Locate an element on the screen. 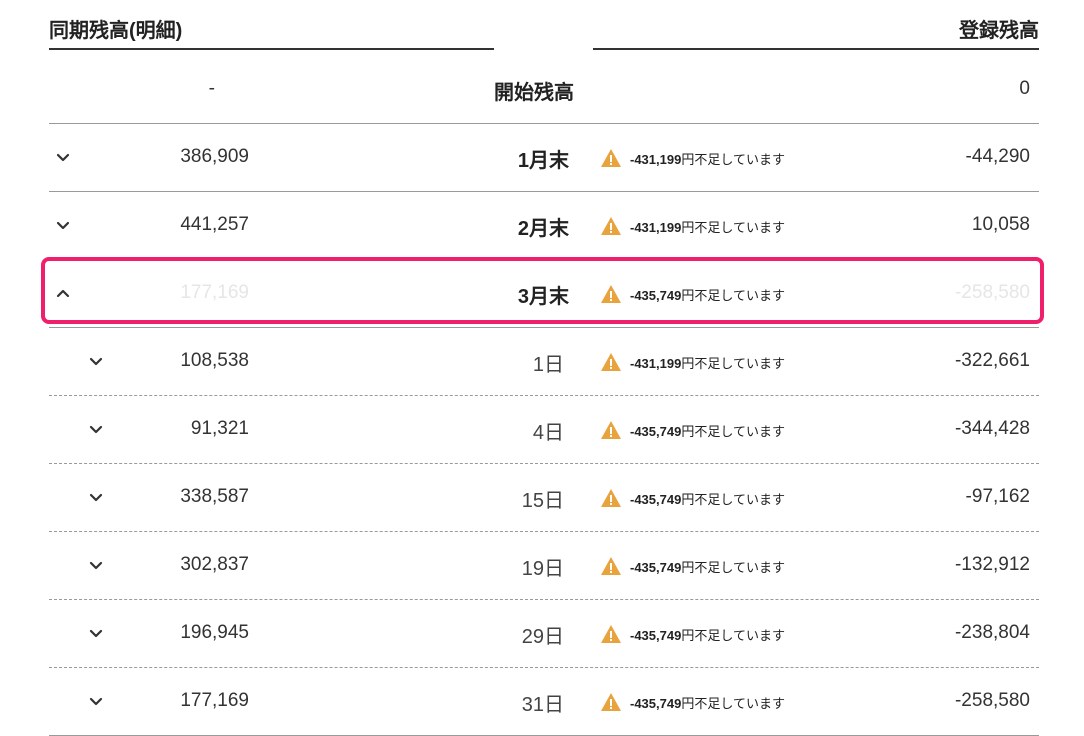 Image resolution: width=1084 pixels, height=736 pixels. chevron-up-icon is located at coordinates (63, 293).